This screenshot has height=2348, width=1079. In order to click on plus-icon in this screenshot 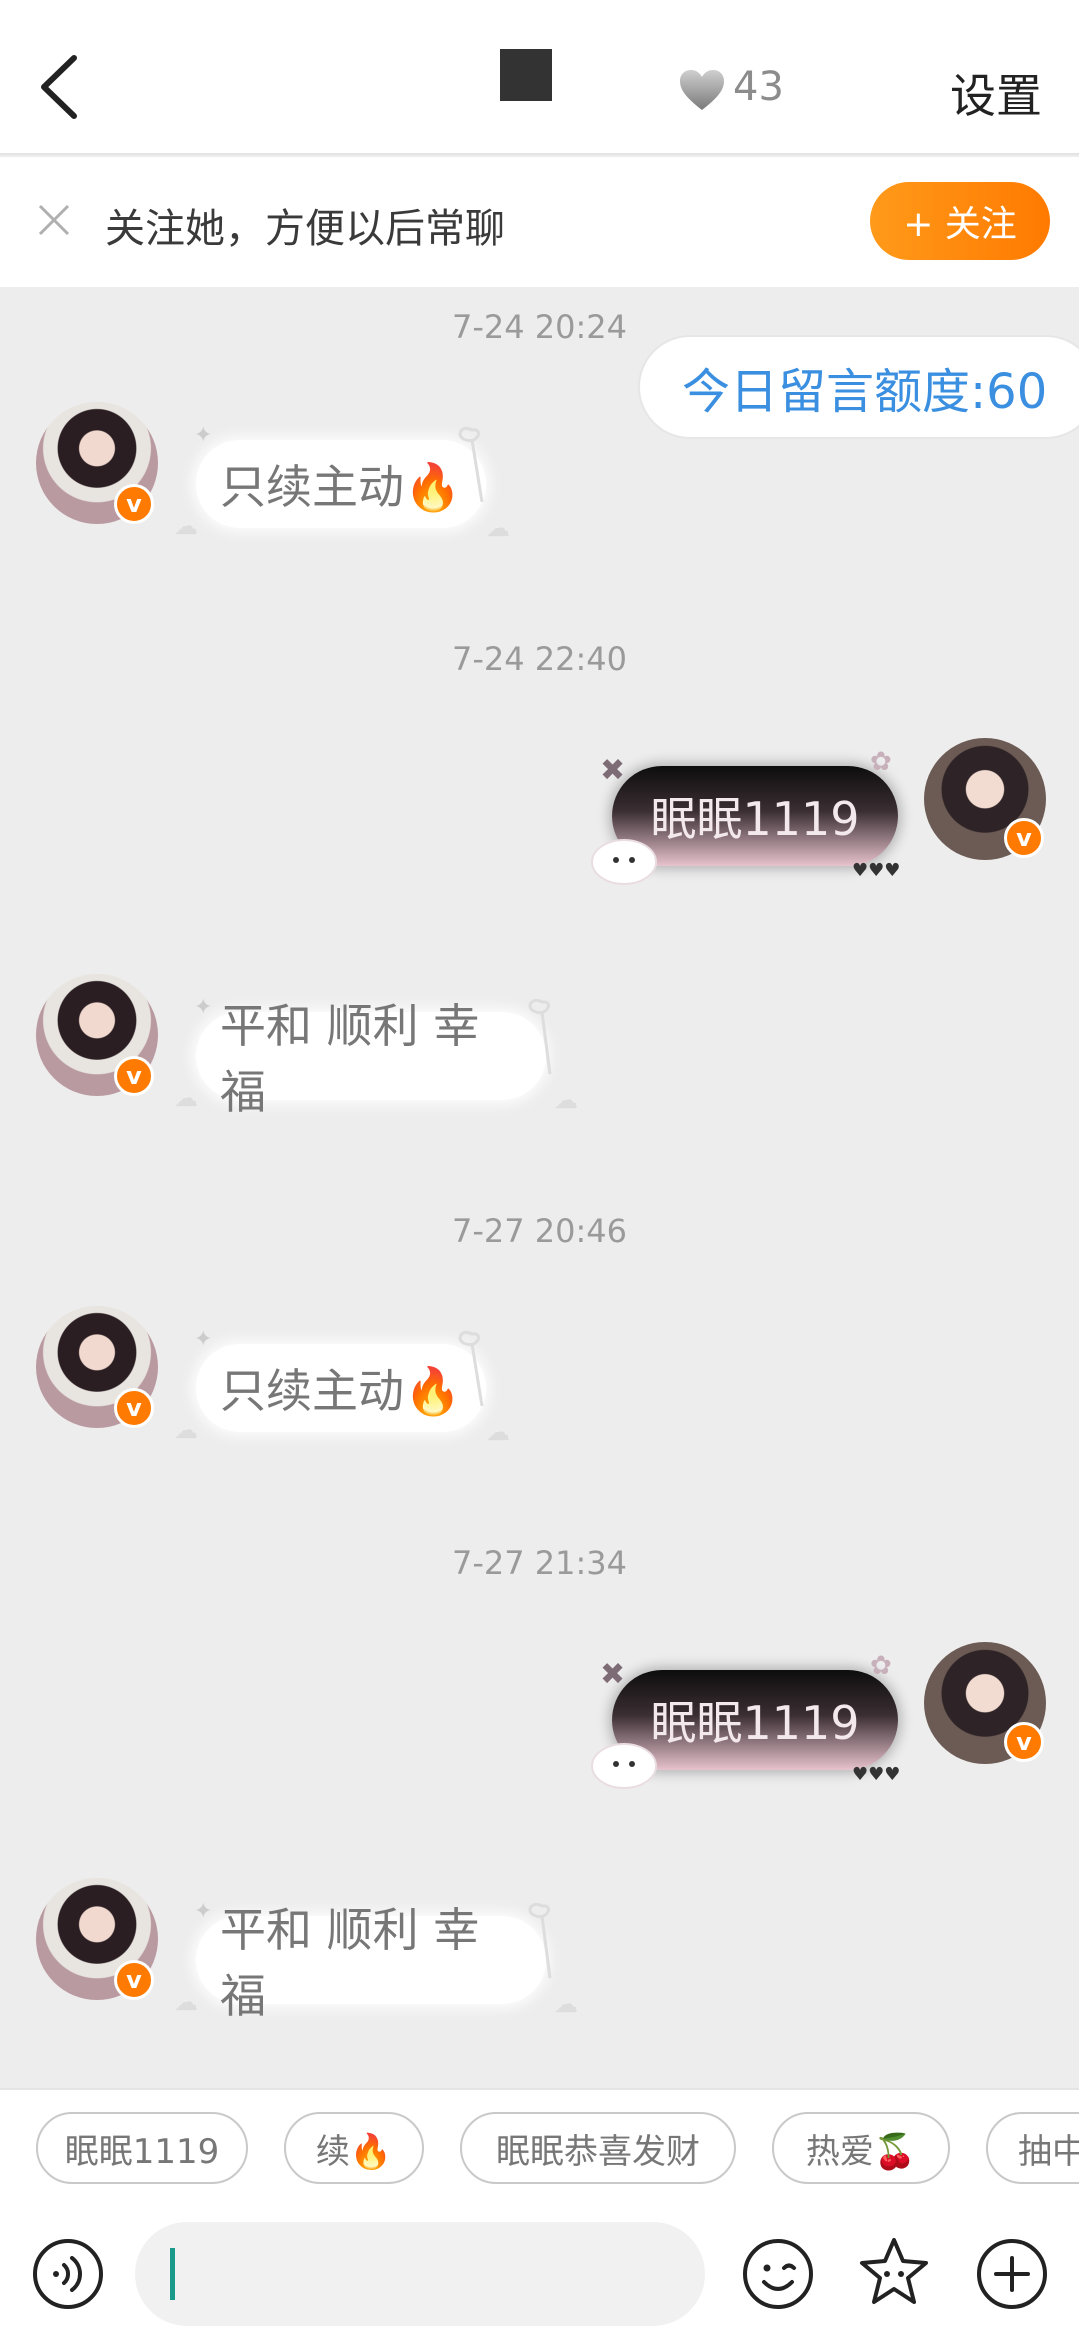, I will do `click(1012, 2274)`.